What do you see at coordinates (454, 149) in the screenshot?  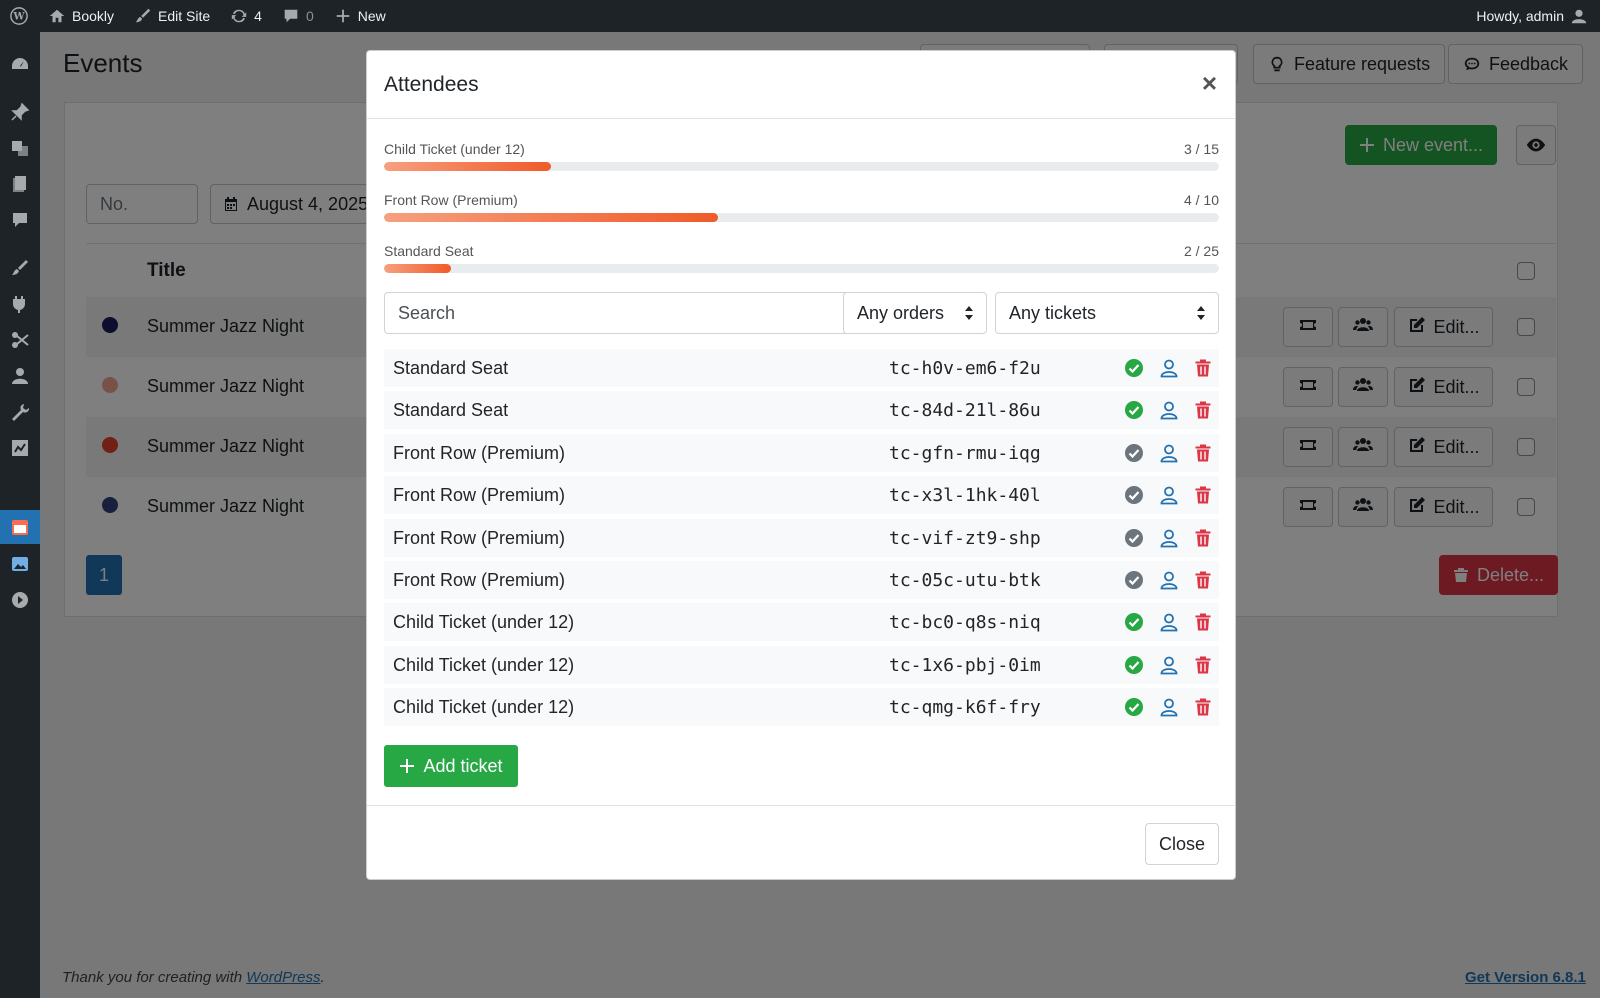 I see `ticket-progress-label: Child Ticket (under 12)` at bounding box center [454, 149].